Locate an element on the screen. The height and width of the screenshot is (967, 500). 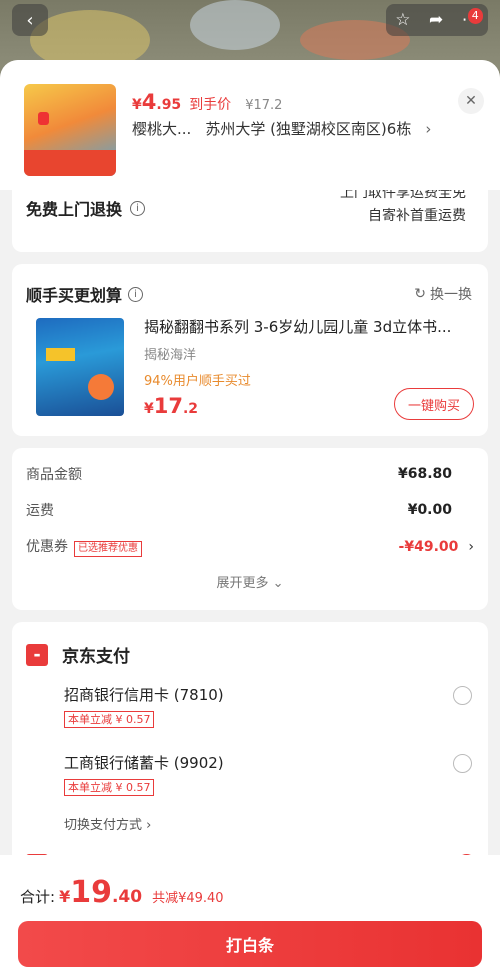
return-service-line2: 自寄补首重运费 is located at coordinates (417, 216).